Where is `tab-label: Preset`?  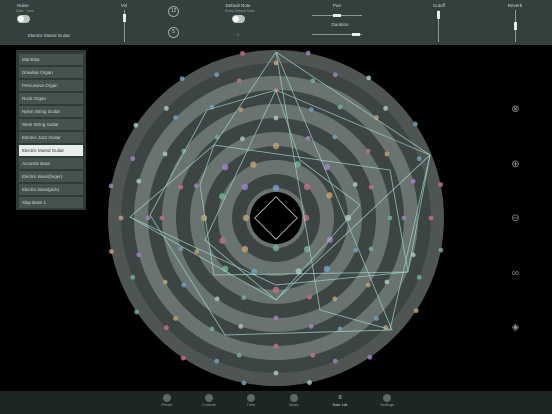
tab-label: Preset is located at coordinates (167, 405).